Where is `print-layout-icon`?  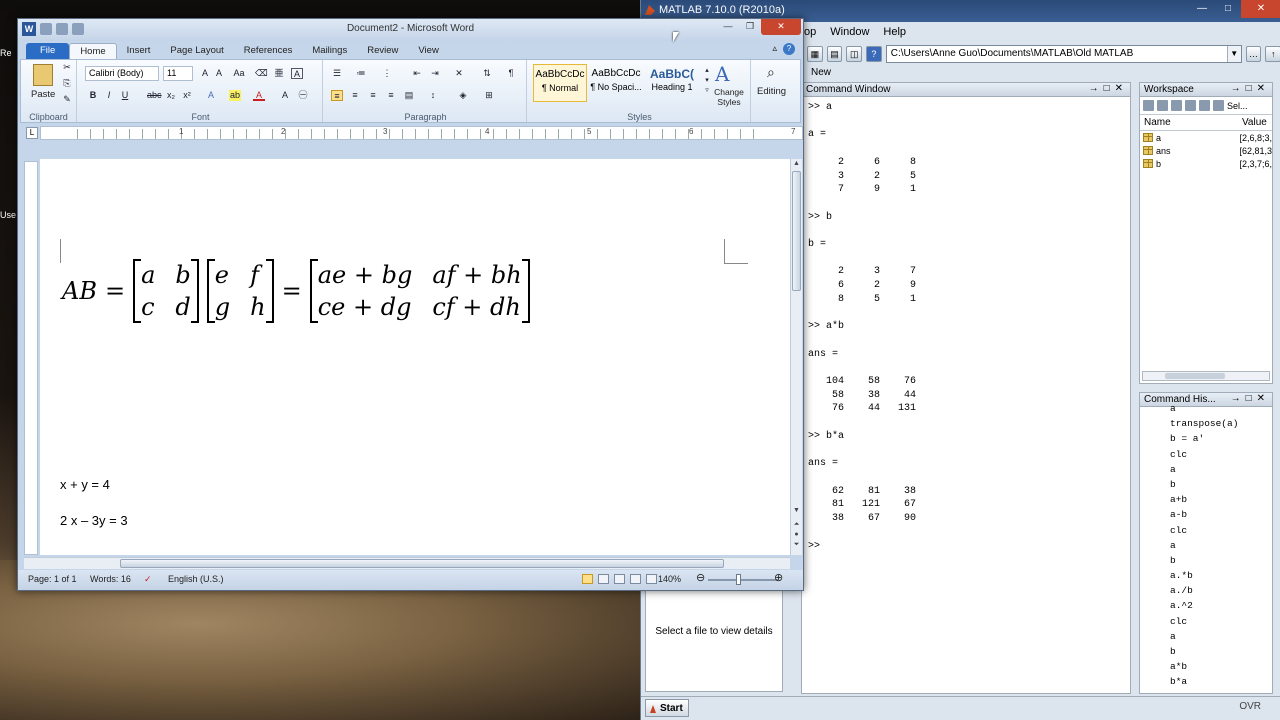 print-layout-icon is located at coordinates (587, 579).